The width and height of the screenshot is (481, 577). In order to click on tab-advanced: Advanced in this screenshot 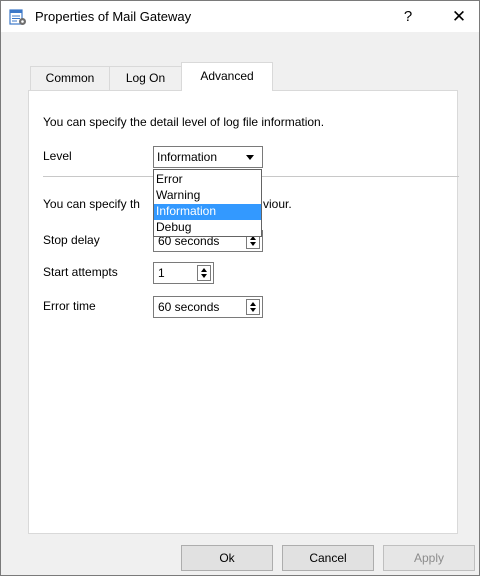, I will do `click(227, 76)`.